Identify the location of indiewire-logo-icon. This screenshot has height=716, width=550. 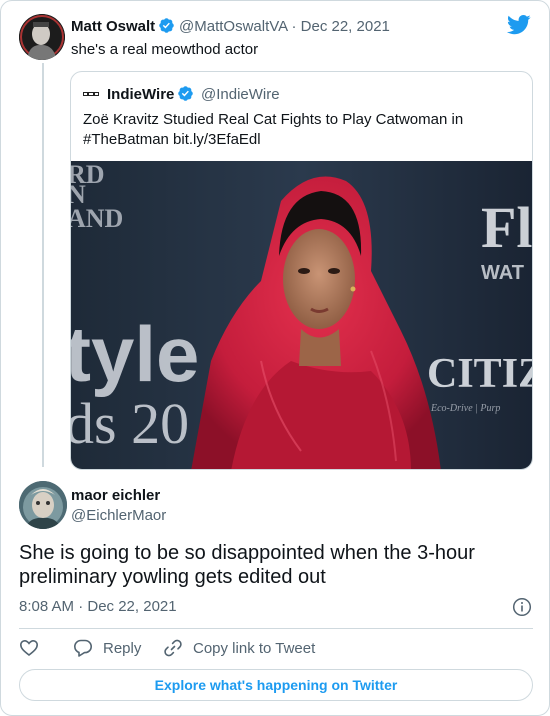
(91, 94).